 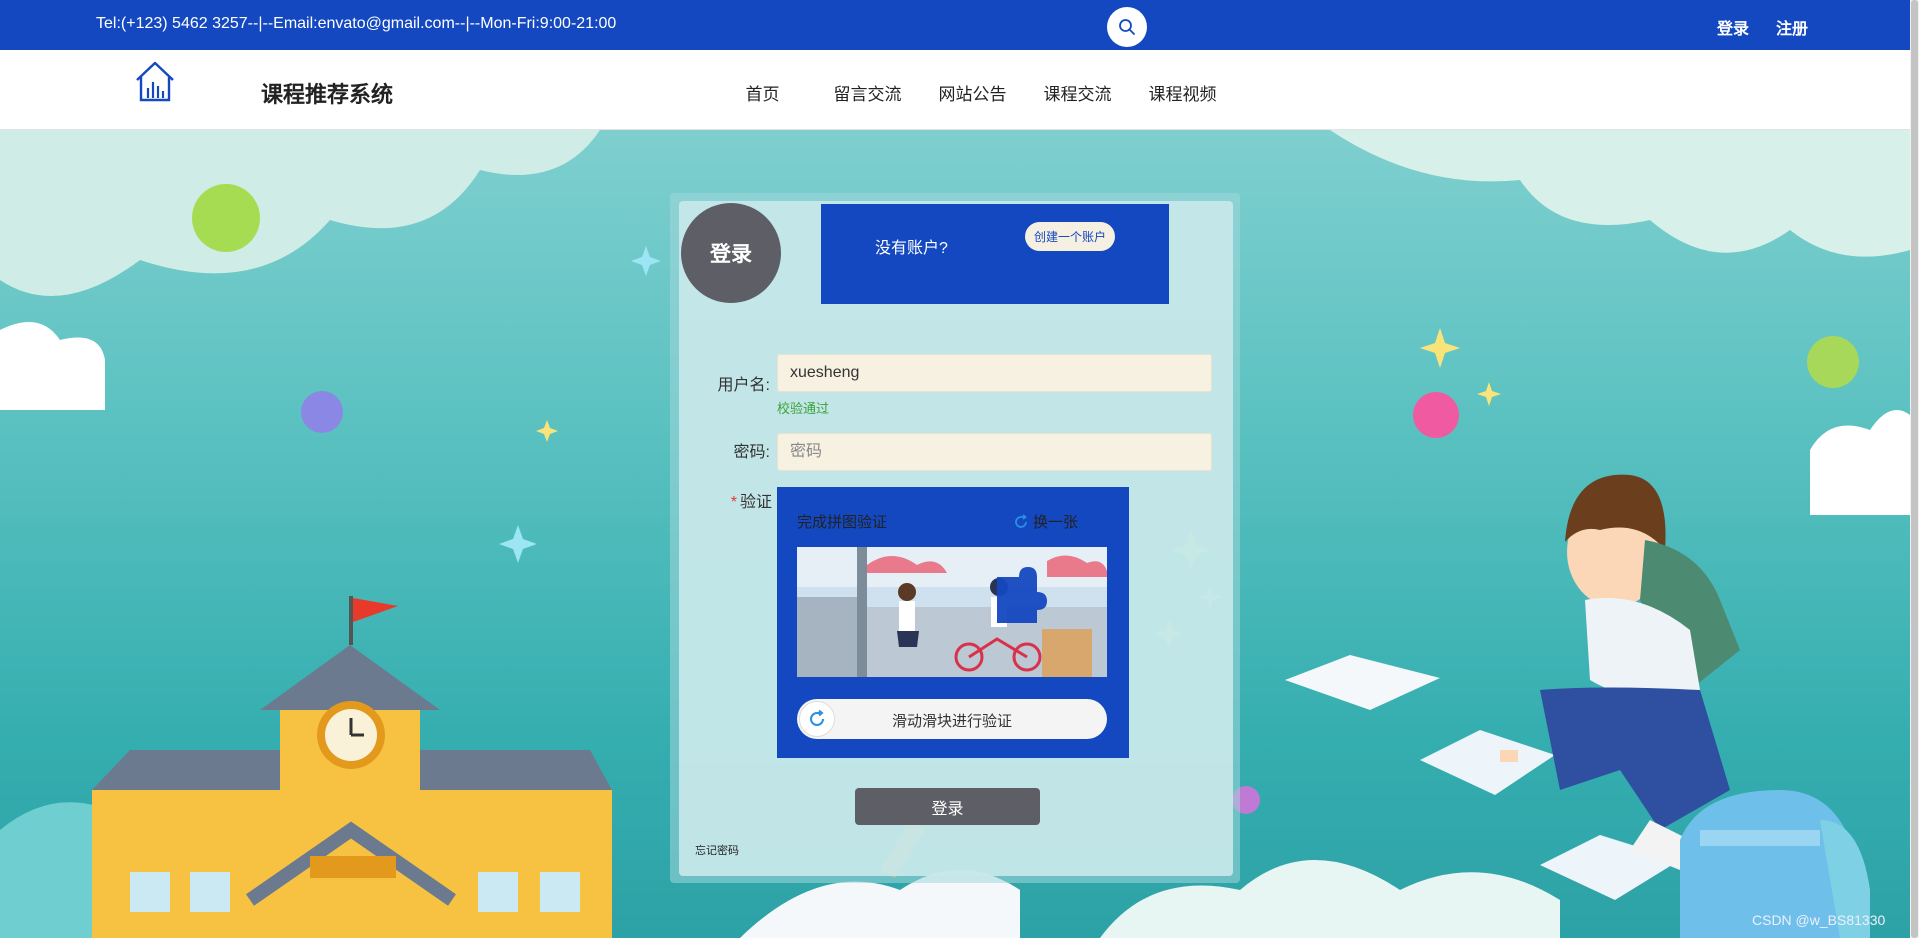 What do you see at coordinates (155, 82) in the screenshot?
I see `logo-home-chart-icon` at bounding box center [155, 82].